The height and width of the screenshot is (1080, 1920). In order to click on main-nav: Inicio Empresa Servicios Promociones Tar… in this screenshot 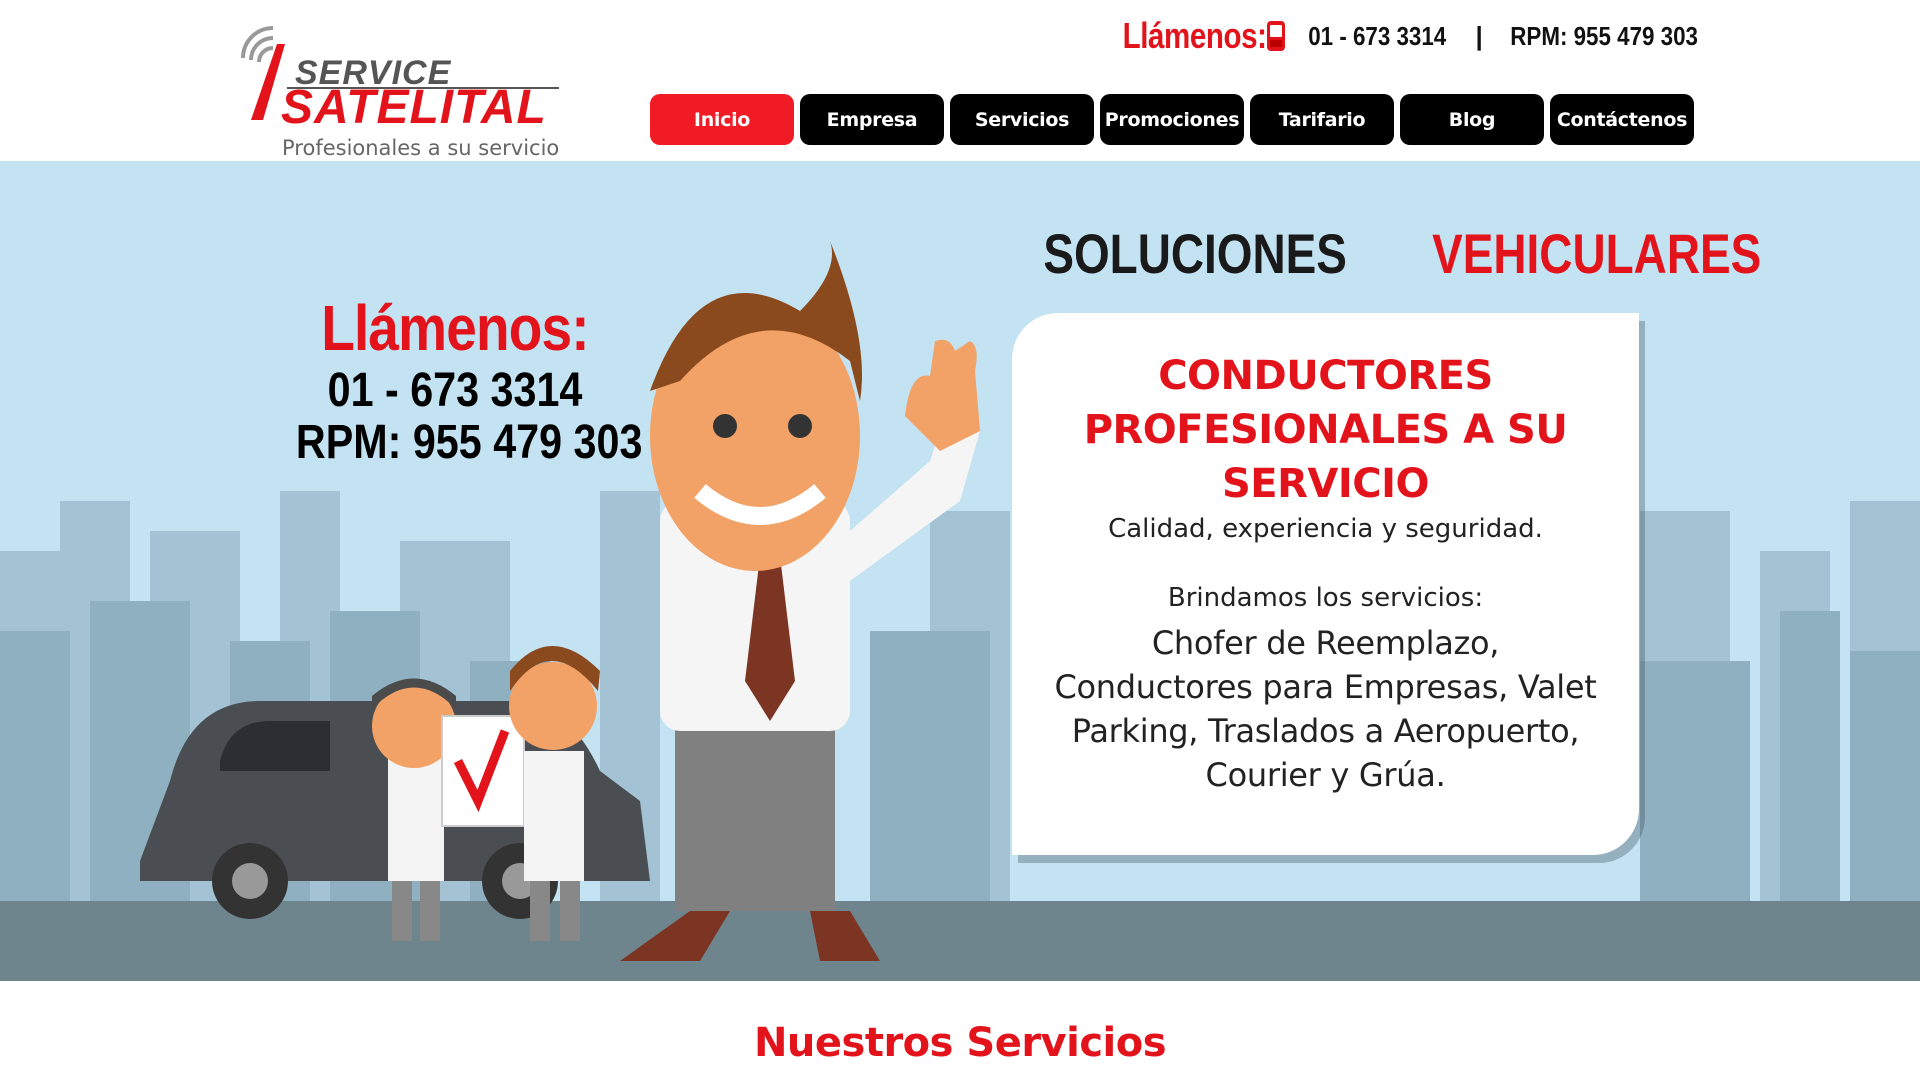, I will do `click(1172, 119)`.